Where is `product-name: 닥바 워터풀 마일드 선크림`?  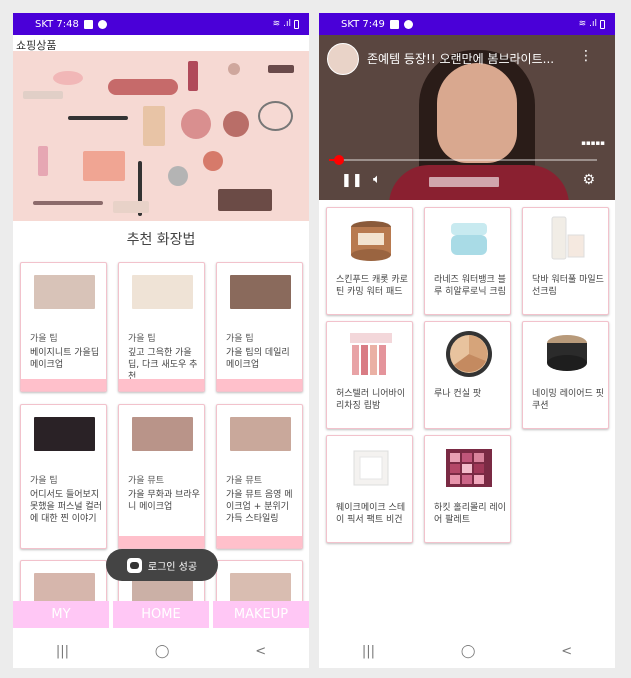
product-name: 닥바 워터풀 마일드 선크림 is located at coordinates (568, 286).